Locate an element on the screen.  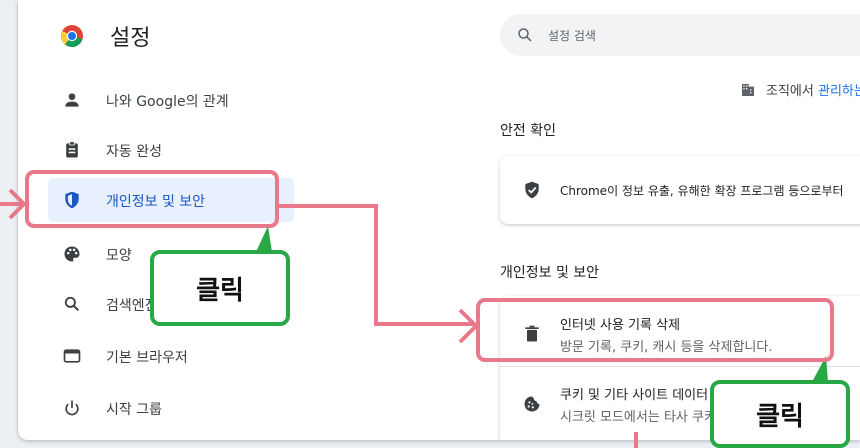
click-callout-2: 클릭 is located at coordinates (780, 414).